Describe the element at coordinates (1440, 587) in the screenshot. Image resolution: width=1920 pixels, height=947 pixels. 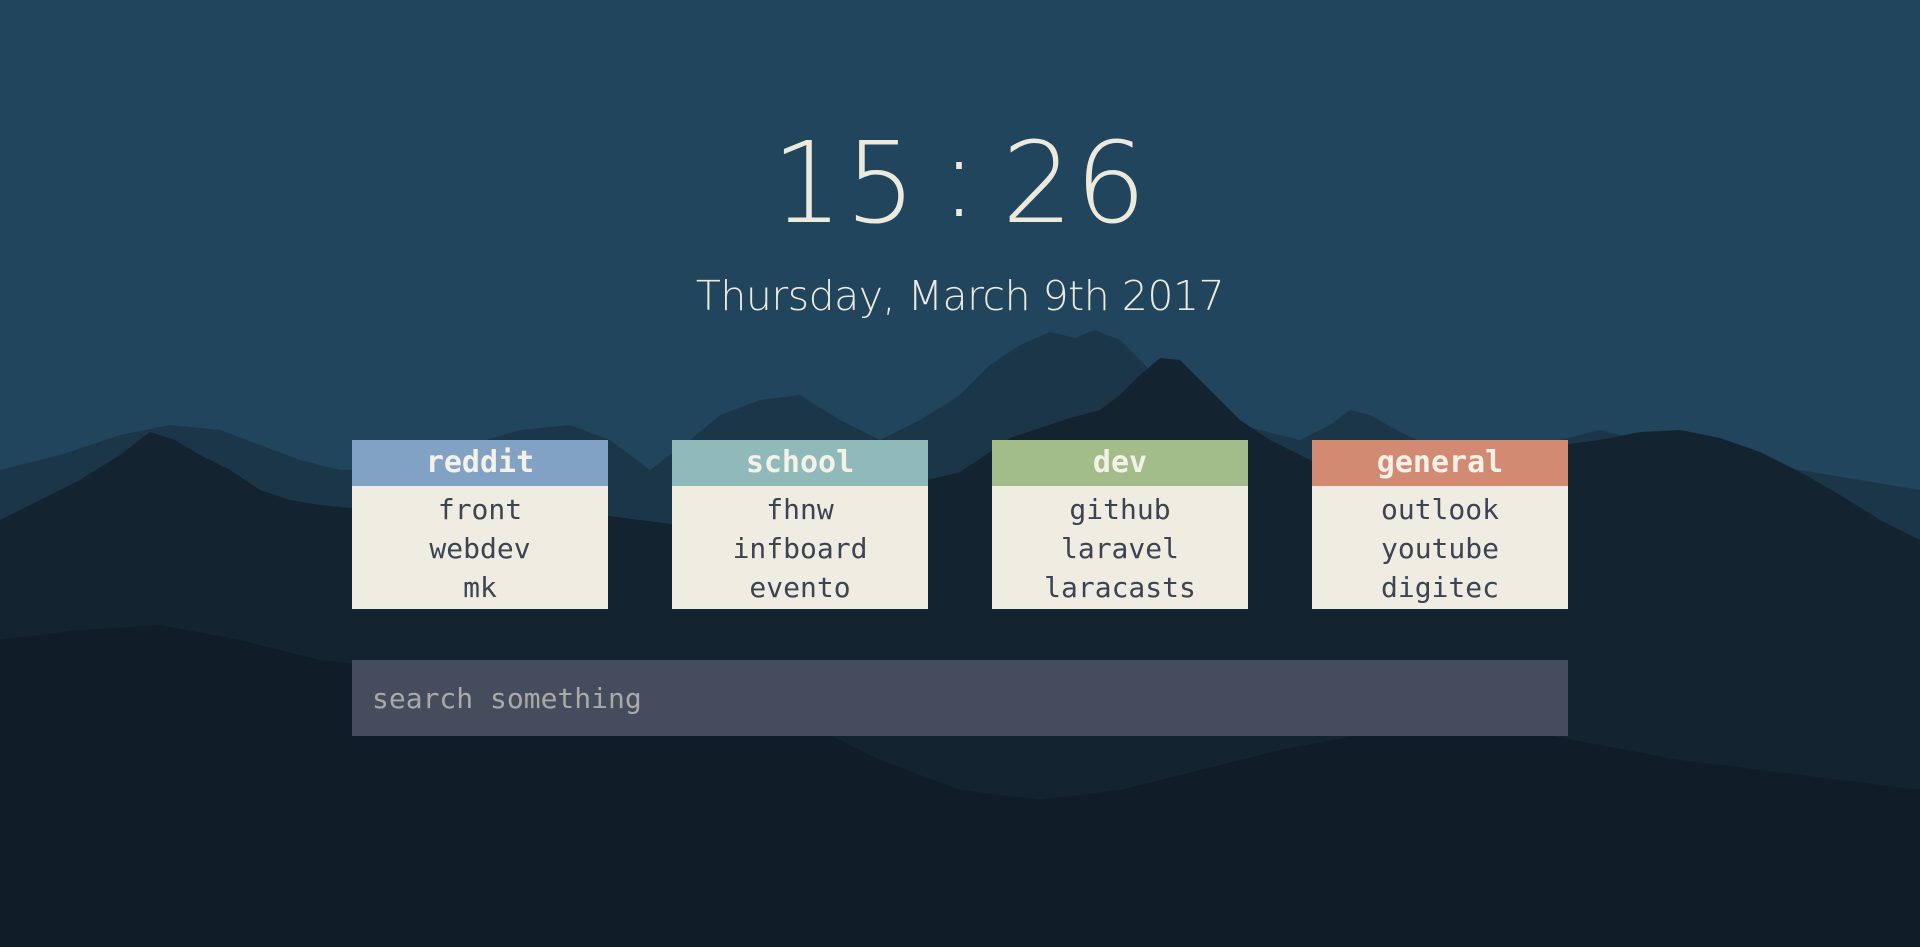
I see `bookmark-link-digitec: digitec` at that location.